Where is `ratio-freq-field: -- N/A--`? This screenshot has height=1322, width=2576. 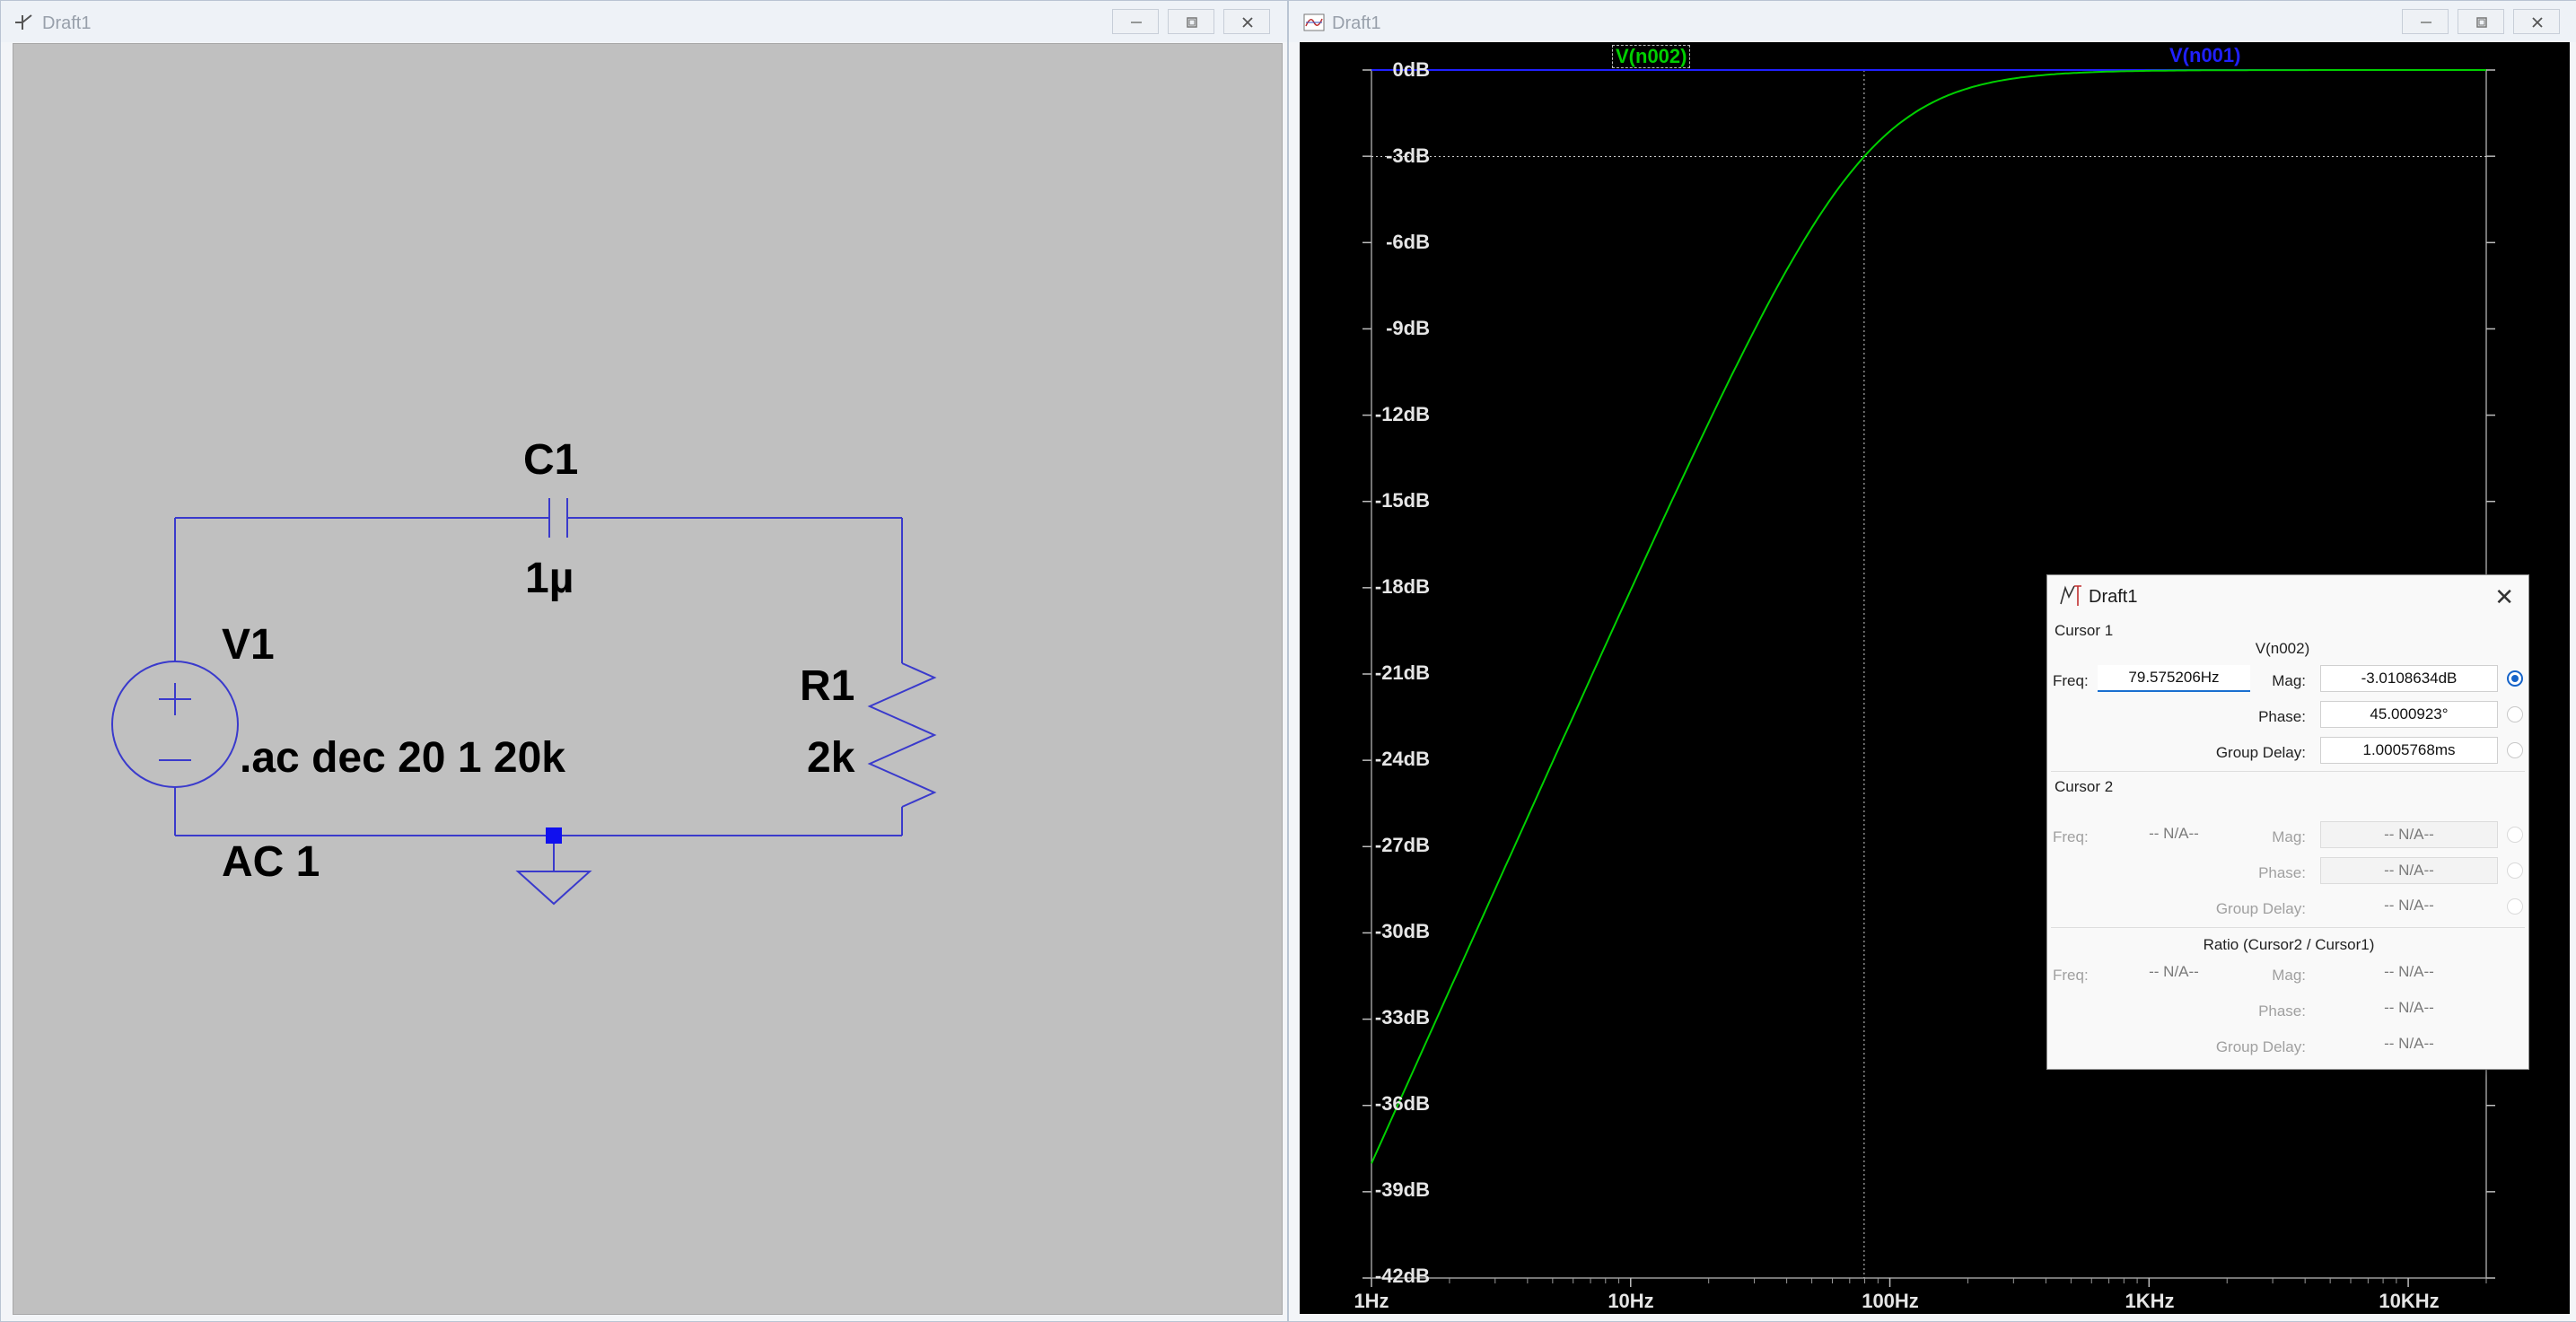 ratio-freq-field: -- N/A-- is located at coordinates (2174, 971).